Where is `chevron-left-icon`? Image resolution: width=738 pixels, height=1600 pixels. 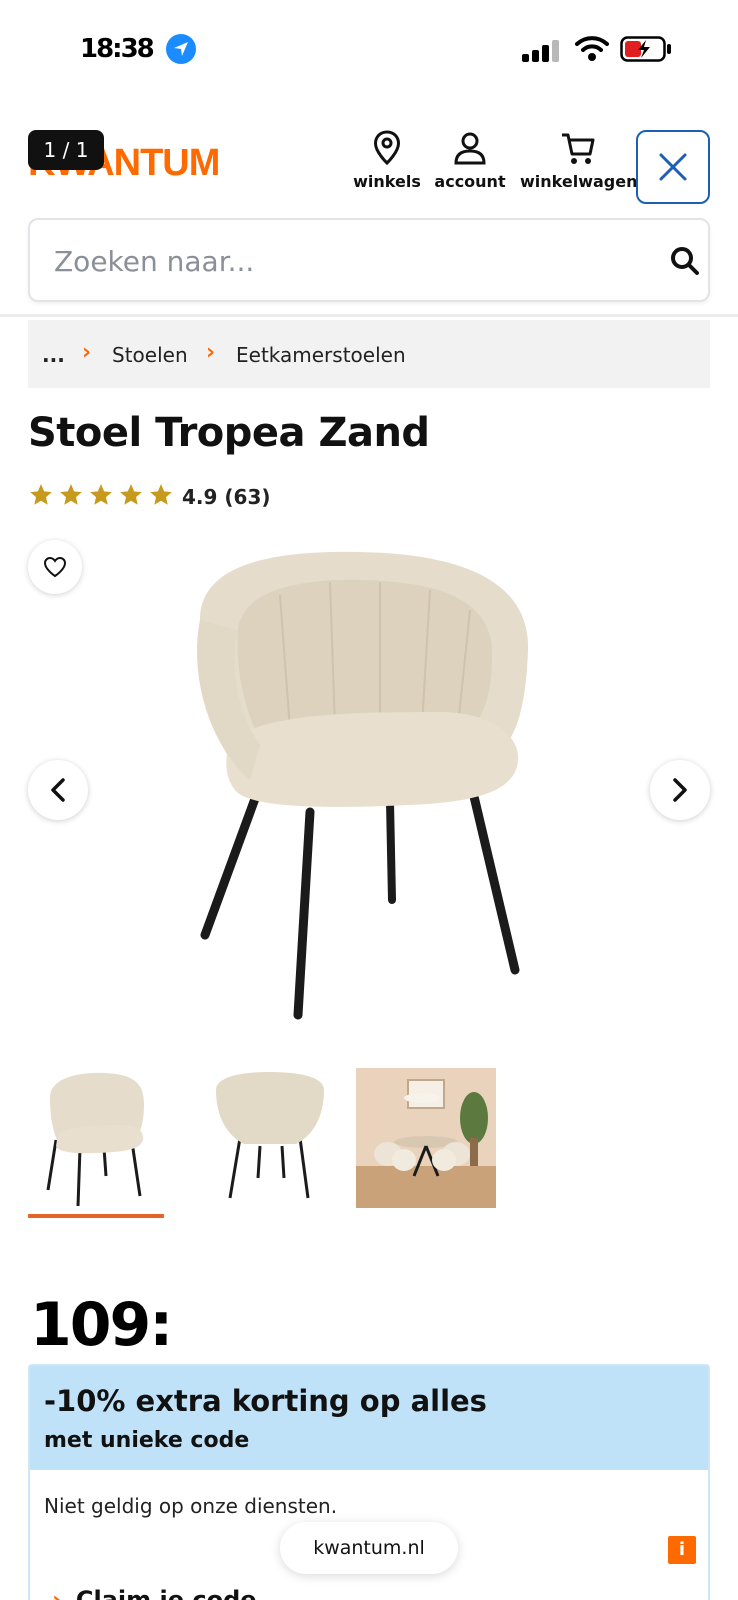
chevron-left-icon is located at coordinates (58, 790).